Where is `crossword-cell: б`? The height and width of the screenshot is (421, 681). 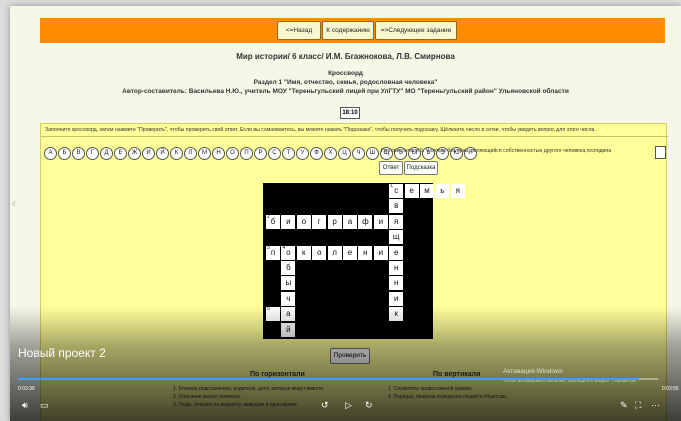 crossword-cell: б is located at coordinates (288, 268).